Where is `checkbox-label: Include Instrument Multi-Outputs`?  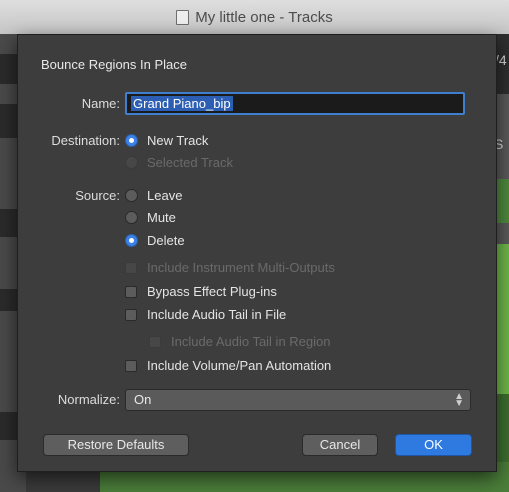
checkbox-label: Include Instrument Multi-Outputs is located at coordinates (241, 267).